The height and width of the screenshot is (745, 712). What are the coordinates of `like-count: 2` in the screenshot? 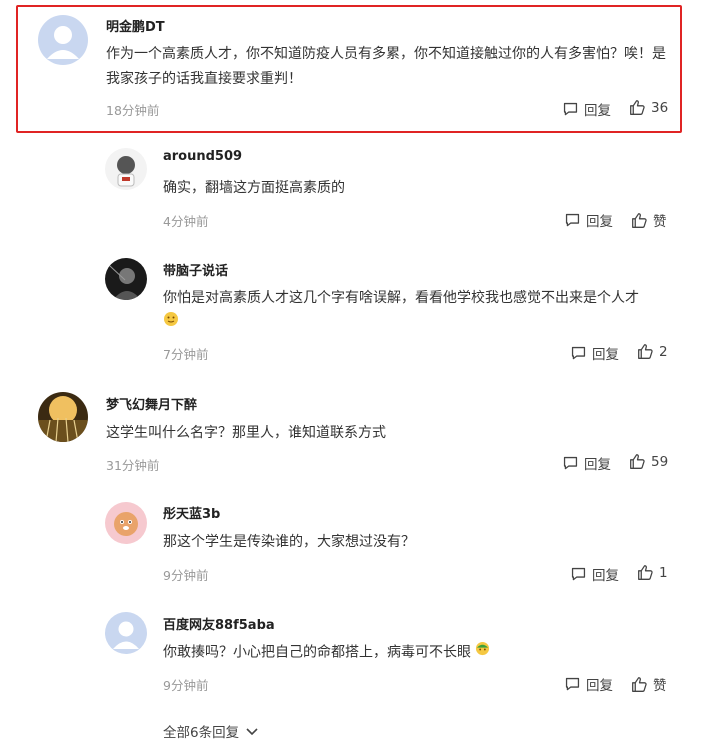 It's located at (663, 351).